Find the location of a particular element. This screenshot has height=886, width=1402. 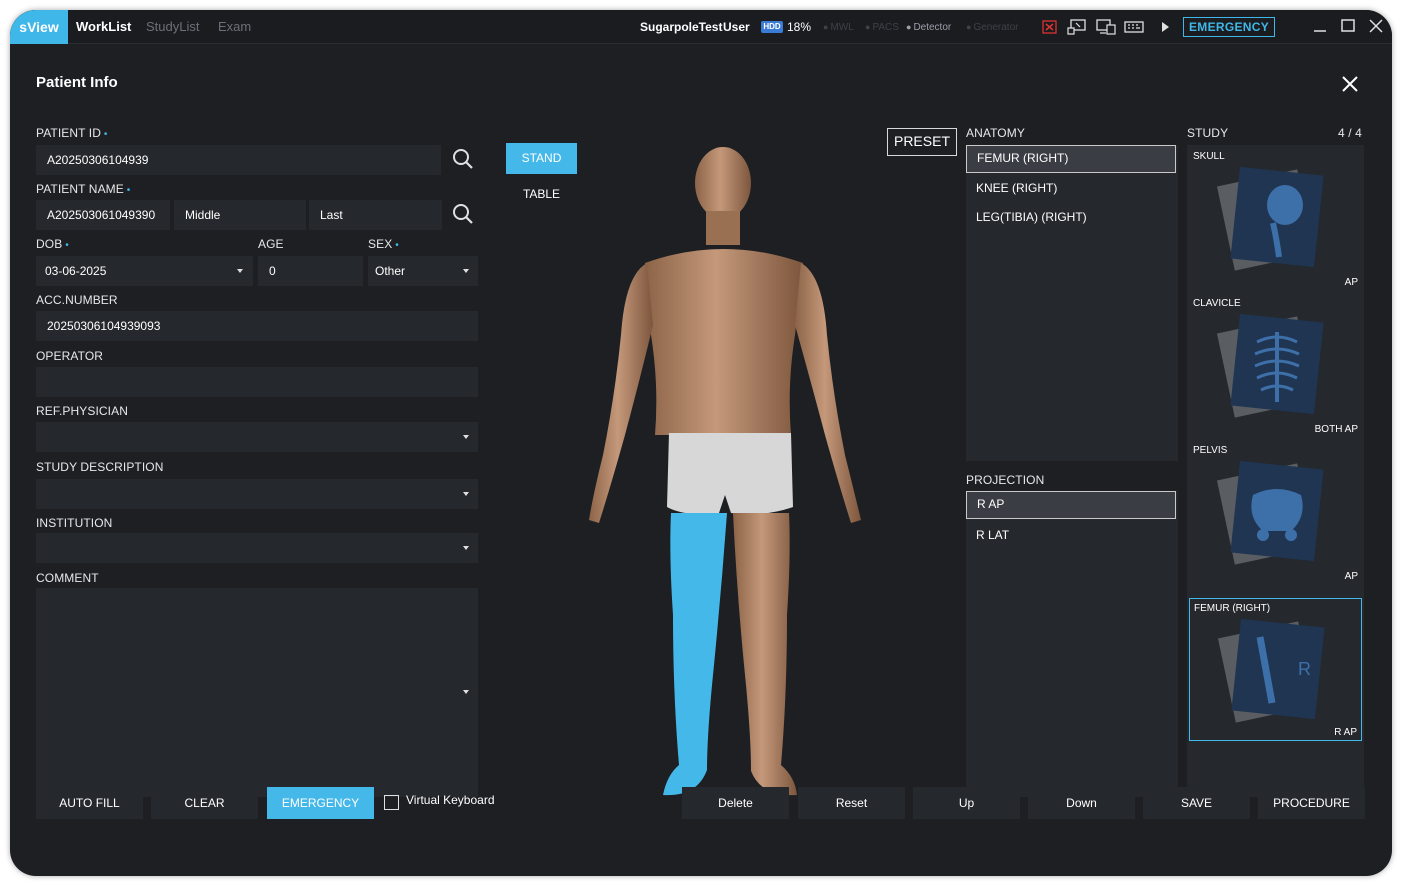

acc-number-input: 20250306104939093 is located at coordinates (257, 326).